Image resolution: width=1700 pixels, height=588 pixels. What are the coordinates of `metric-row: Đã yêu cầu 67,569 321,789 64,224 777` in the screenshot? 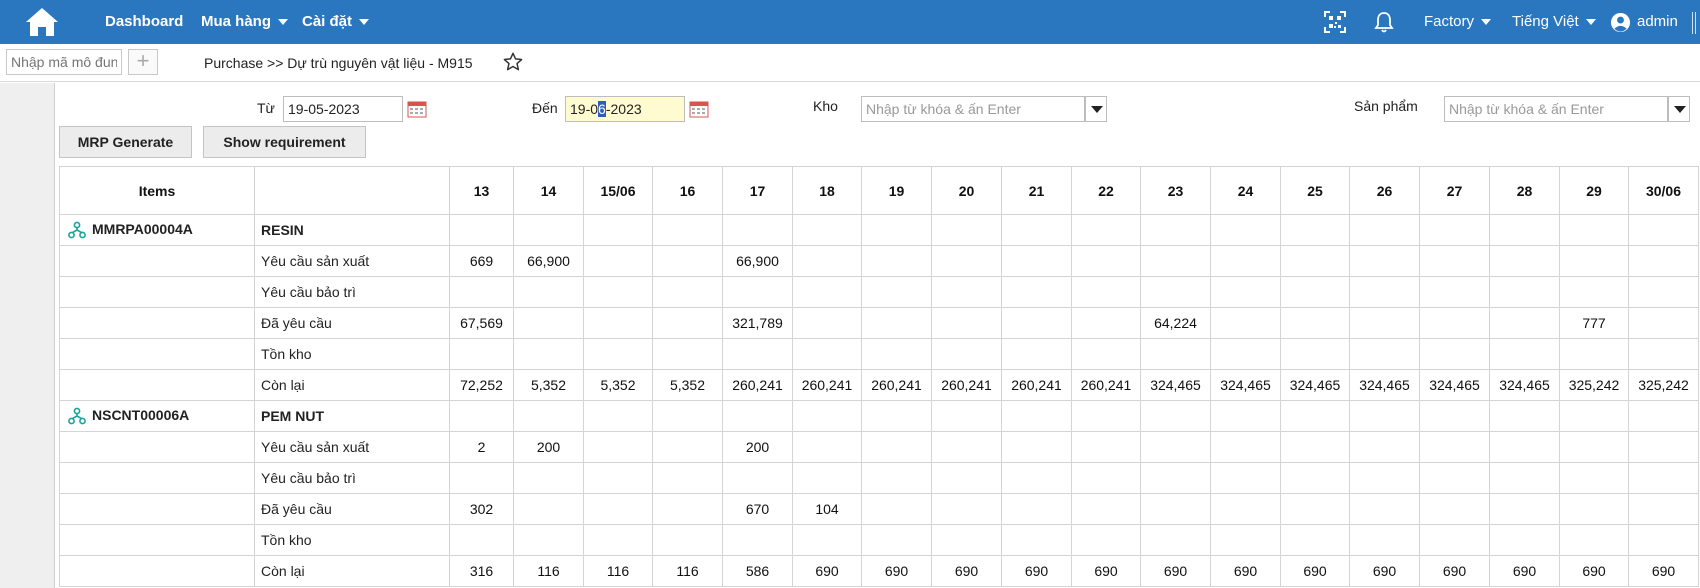 It's located at (879, 323).